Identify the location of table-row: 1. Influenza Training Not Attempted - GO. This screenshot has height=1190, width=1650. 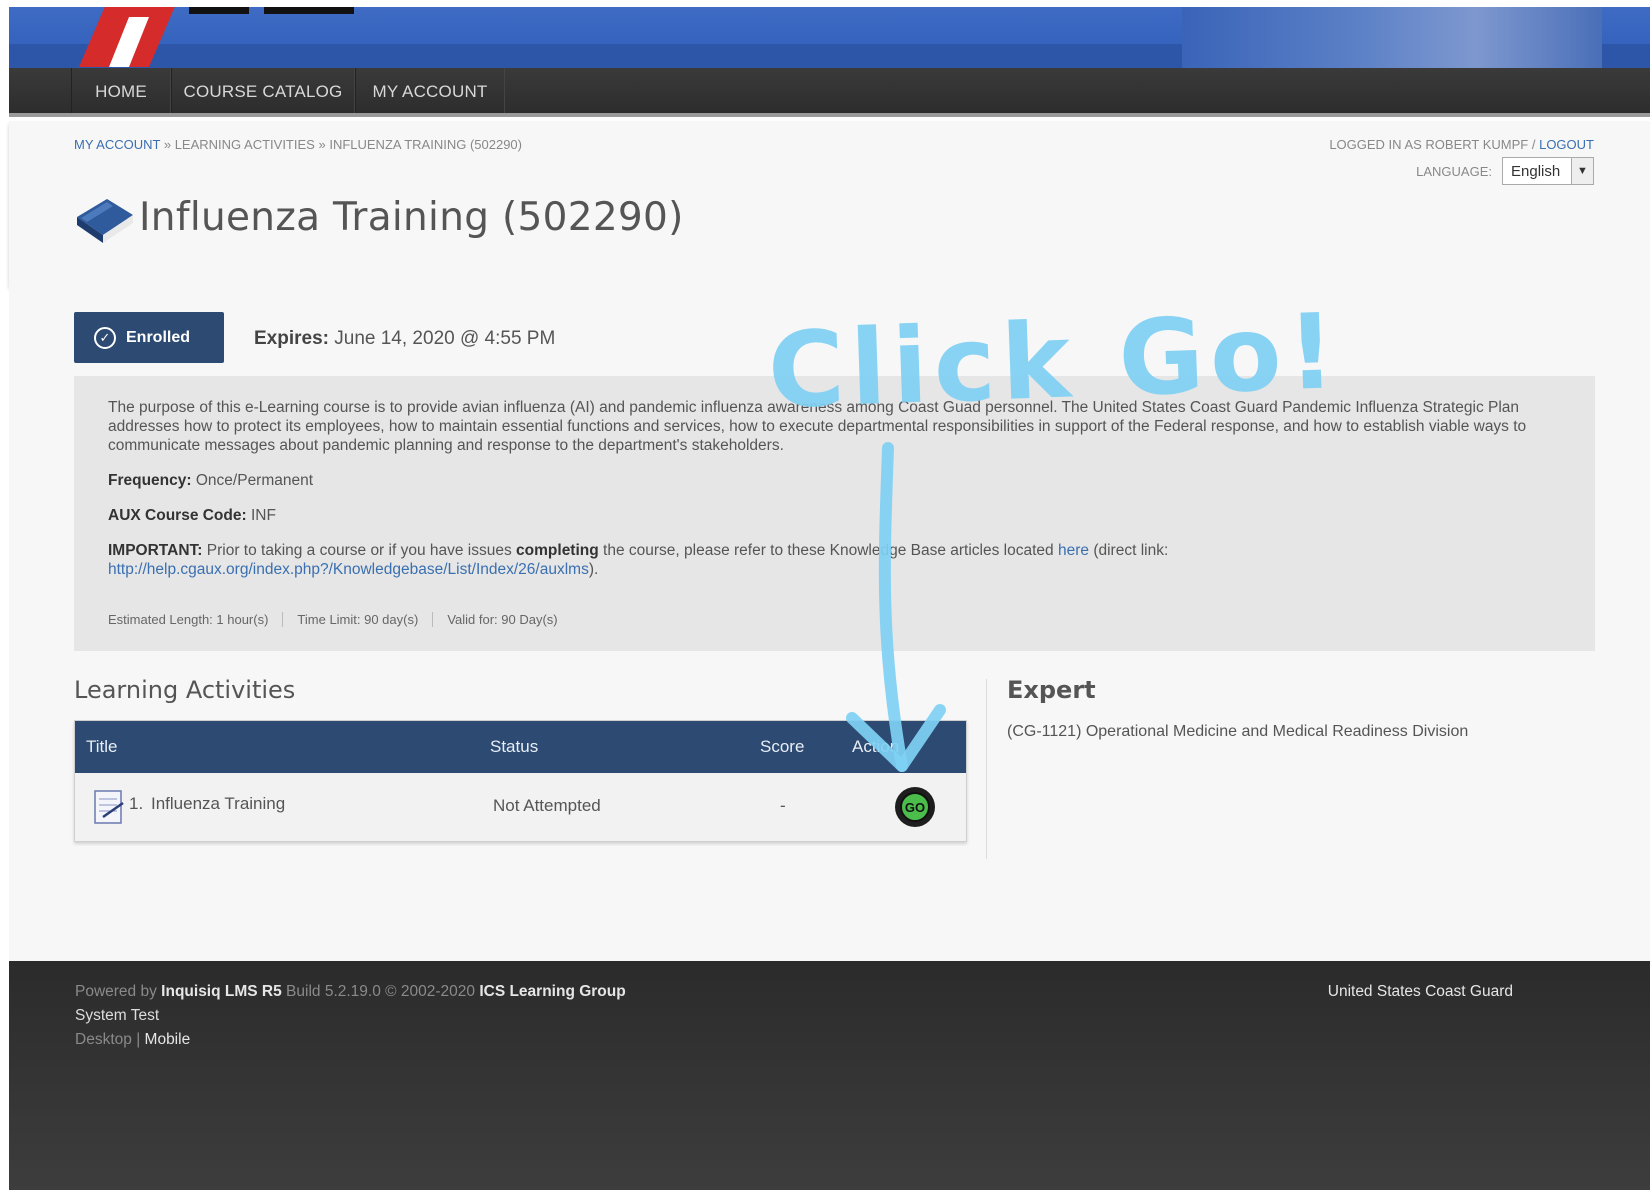
(520, 807).